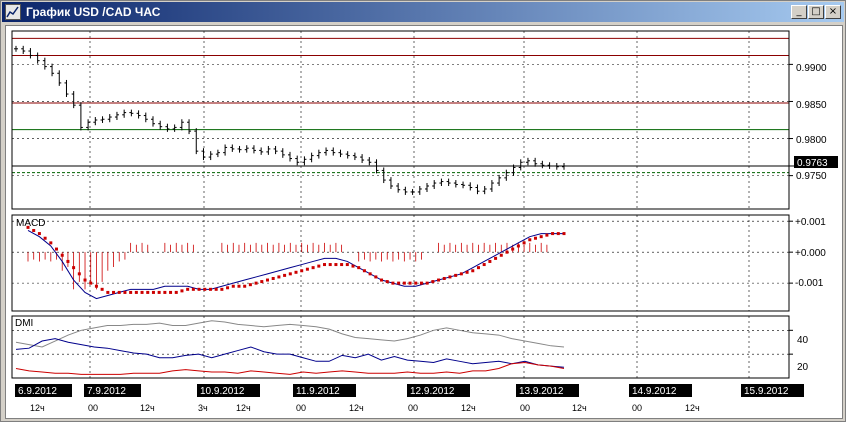 The width and height of the screenshot is (846, 422). I want to click on close-button: ×, so click(833, 12).